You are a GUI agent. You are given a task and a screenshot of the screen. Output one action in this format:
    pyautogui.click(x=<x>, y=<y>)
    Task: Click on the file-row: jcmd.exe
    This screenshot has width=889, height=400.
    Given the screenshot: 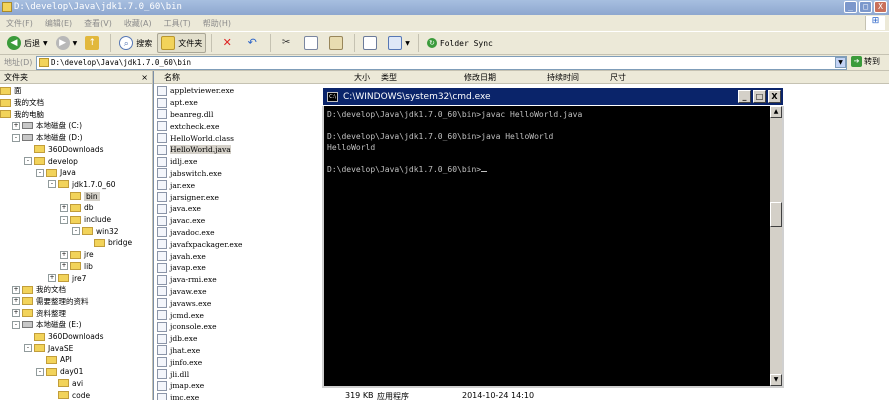 What is the action you would take?
    pyautogui.click(x=180, y=315)
    